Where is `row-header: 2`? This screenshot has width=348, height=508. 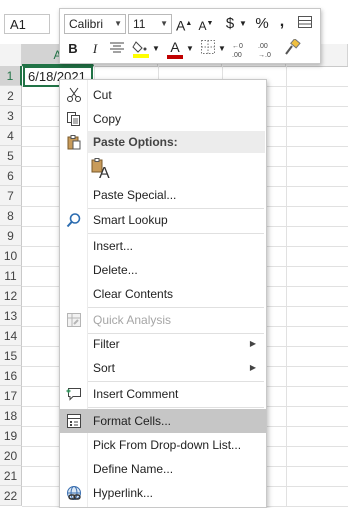 row-header: 2 is located at coordinates (11, 96).